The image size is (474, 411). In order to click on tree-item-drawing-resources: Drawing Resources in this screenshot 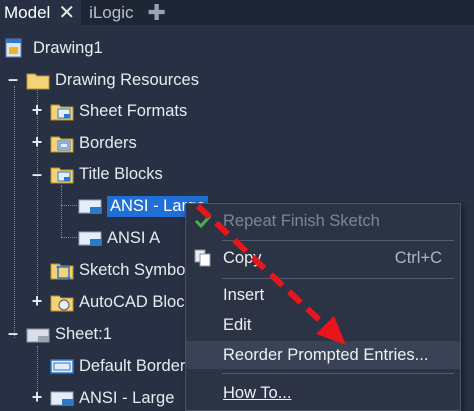, I will do `click(112, 80)`.